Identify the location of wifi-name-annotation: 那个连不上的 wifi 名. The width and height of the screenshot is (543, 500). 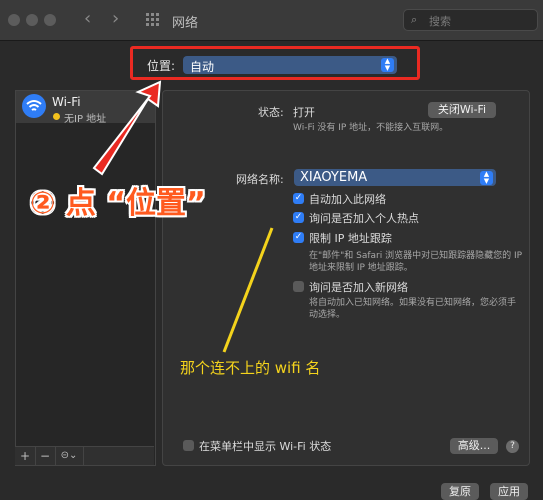
(250, 368).